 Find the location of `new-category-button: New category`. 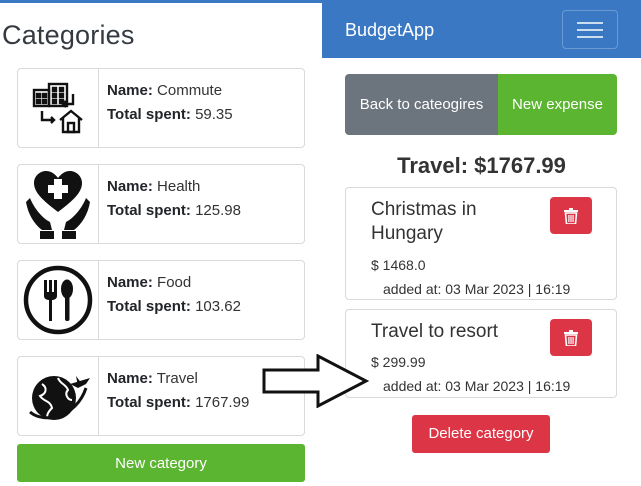

new-category-button: New category is located at coordinates (161, 463).